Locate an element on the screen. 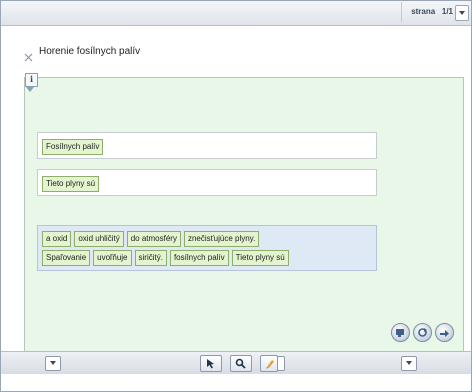  word-chip: do atmosféry is located at coordinates (153, 239).